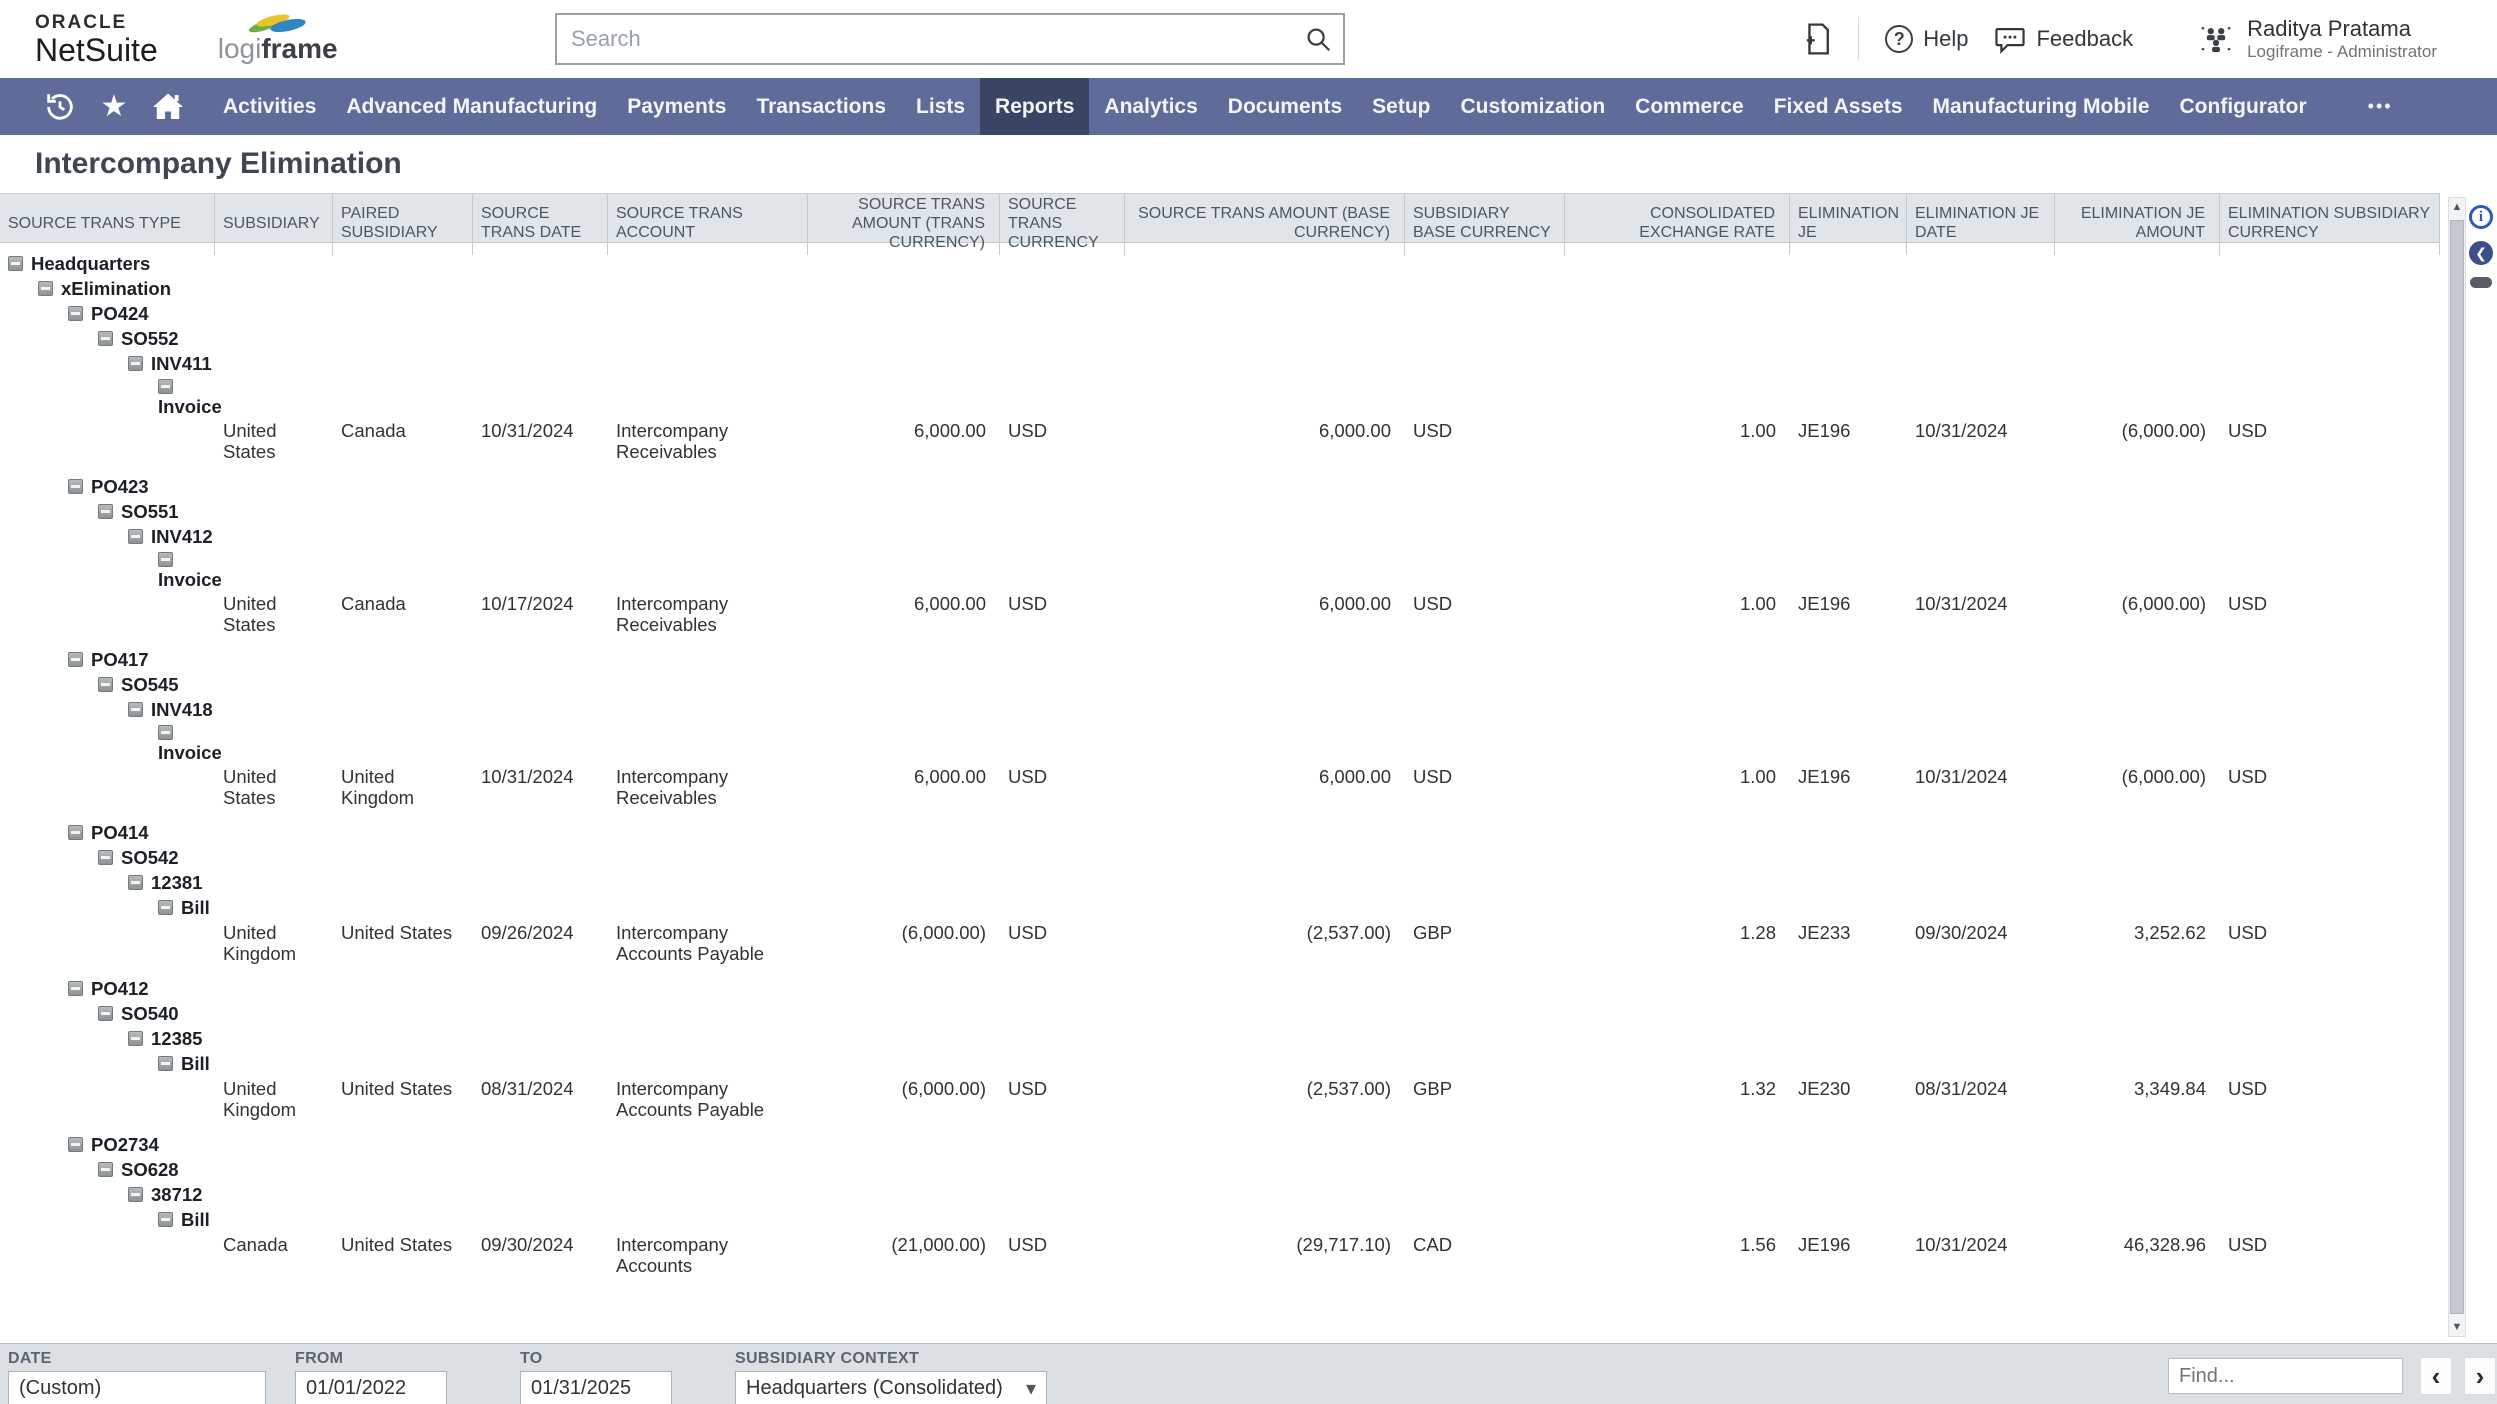 Image resolution: width=2497 pixels, height=1404 pixels. Describe the element at coordinates (676, 106) in the screenshot. I see `nav-item-payments: Payments` at that location.